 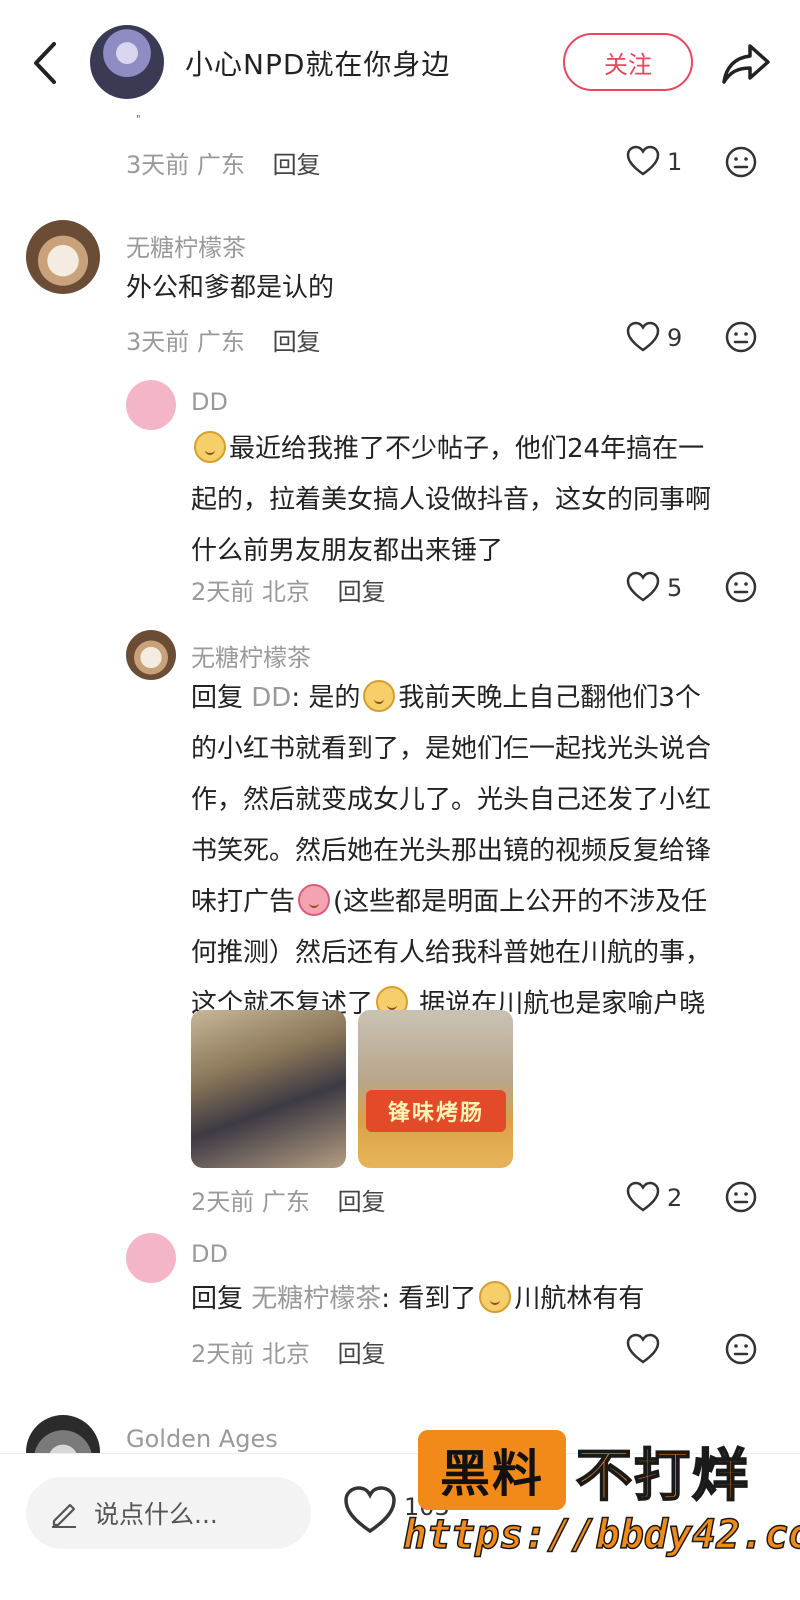 I want to click on comment-image-photo, so click(x=268, y=1089).